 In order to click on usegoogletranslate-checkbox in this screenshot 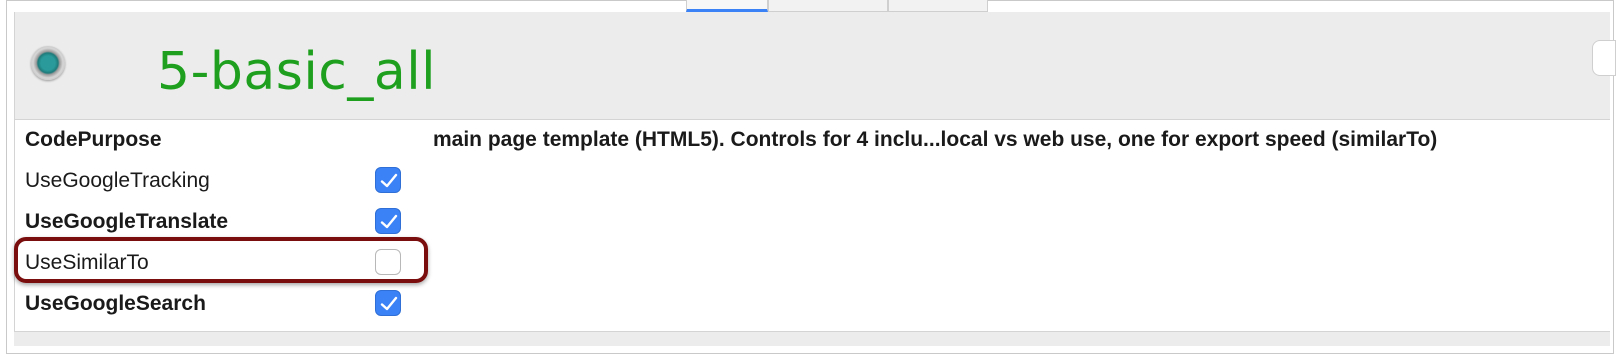, I will do `click(388, 221)`.